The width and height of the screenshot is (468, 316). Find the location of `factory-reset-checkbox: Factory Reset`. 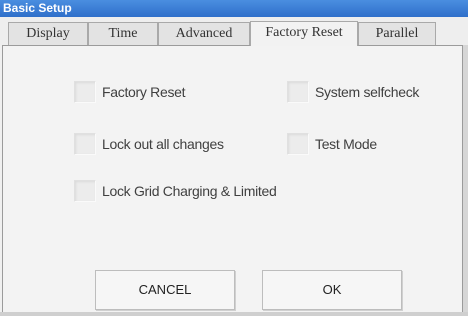

factory-reset-checkbox: Factory Reset is located at coordinates (130, 92).